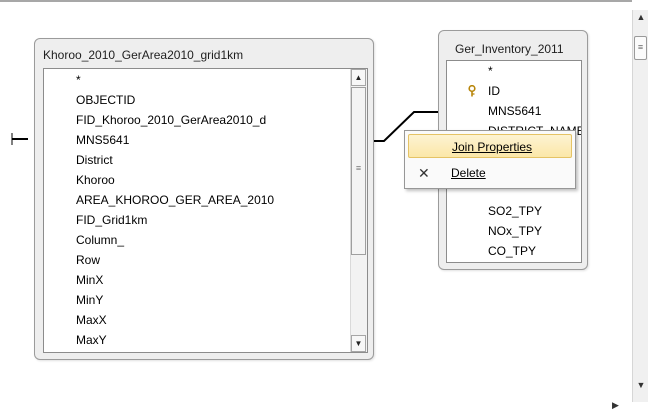 This screenshot has height=414, width=648. Describe the element at coordinates (512, 251) in the screenshot. I see `field-item: CO_TPY` at that location.